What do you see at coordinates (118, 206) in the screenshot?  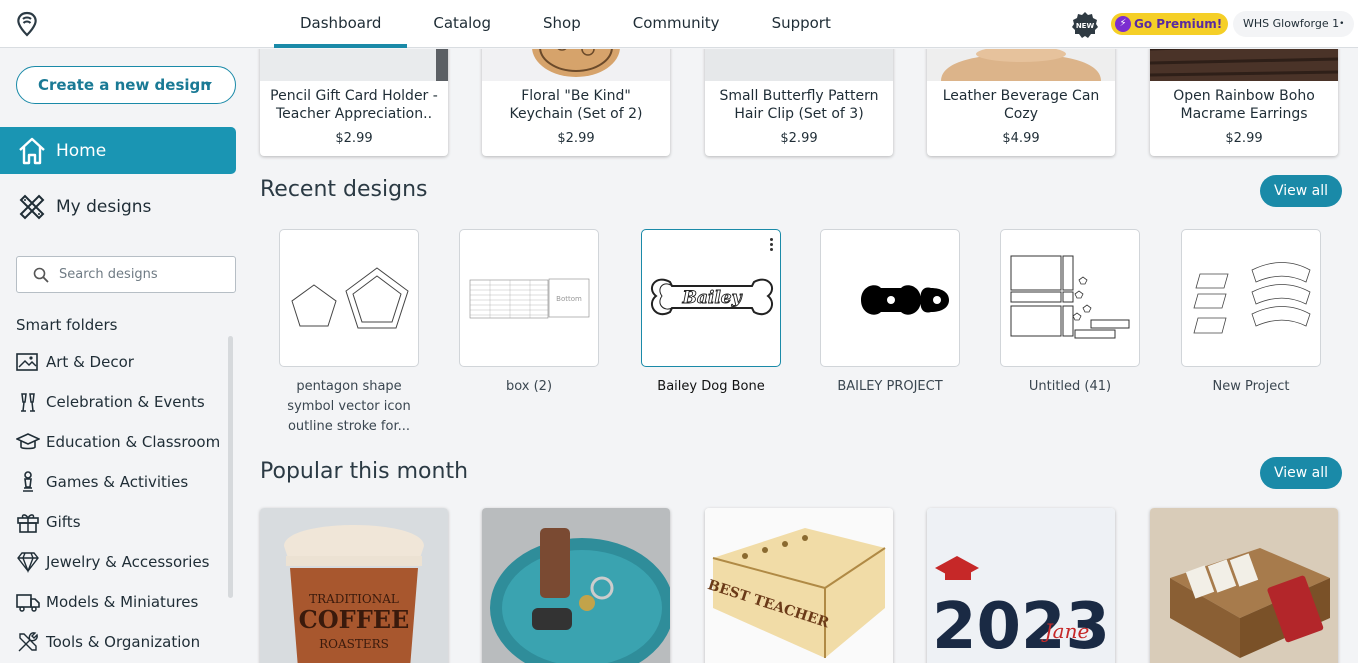 I see `sidebar-item-my-designs: My designs` at bounding box center [118, 206].